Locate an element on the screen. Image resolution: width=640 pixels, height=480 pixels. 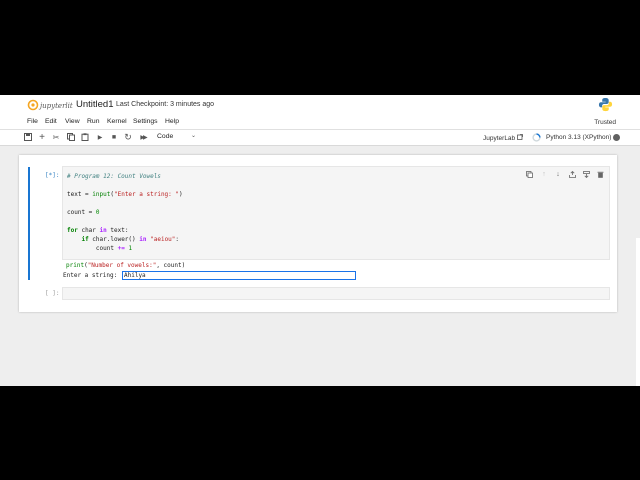
cut-icon: ✂ is located at coordinates (56, 137).